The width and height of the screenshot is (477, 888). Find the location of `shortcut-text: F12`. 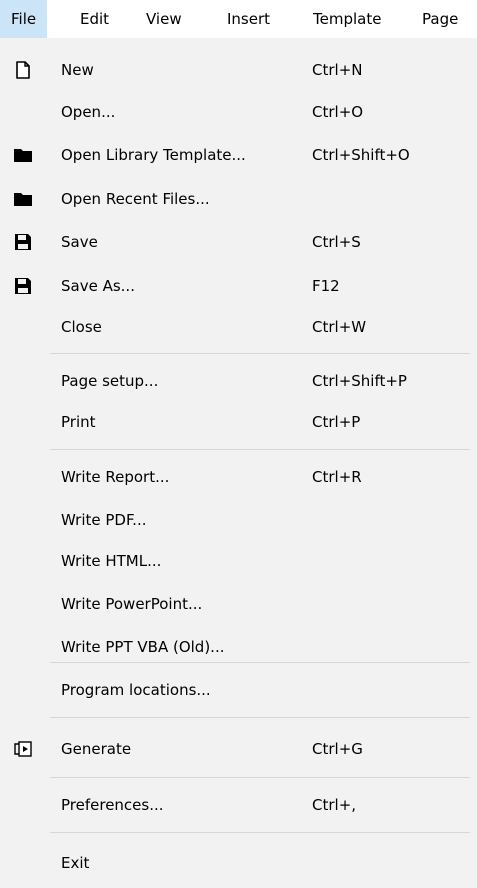

shortcut-text: F12 is located at coordinates (326, 286).